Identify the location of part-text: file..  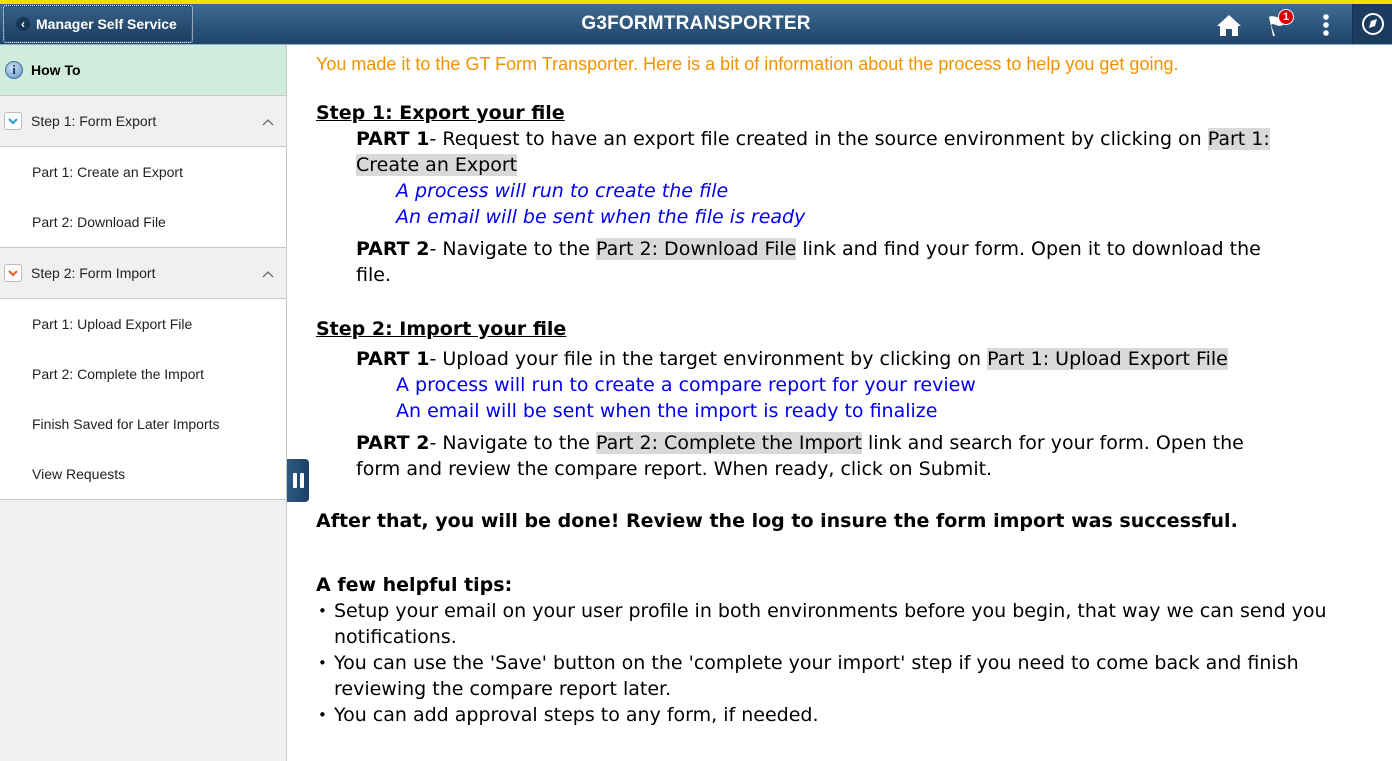
(373, 275).